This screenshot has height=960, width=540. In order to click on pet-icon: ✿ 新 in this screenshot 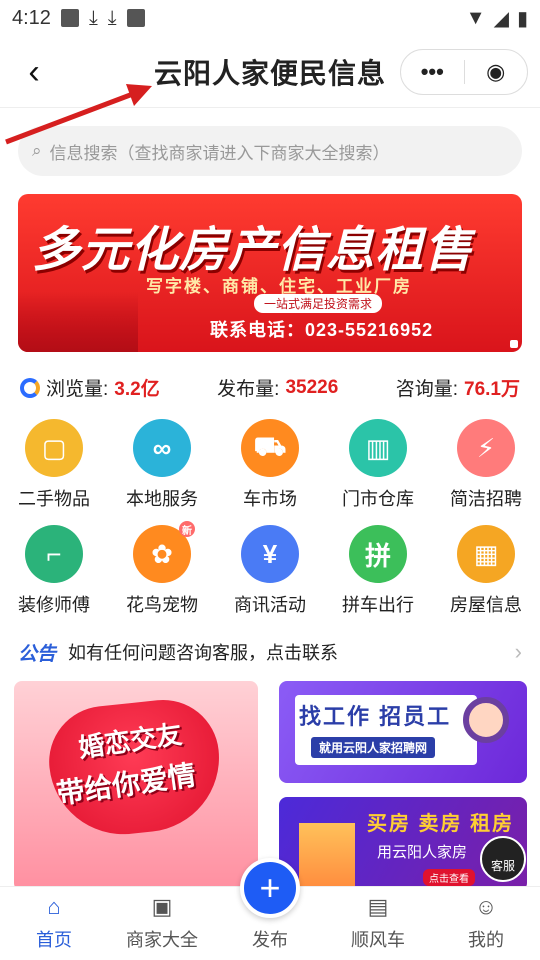, I will do `click(164, 552)`.